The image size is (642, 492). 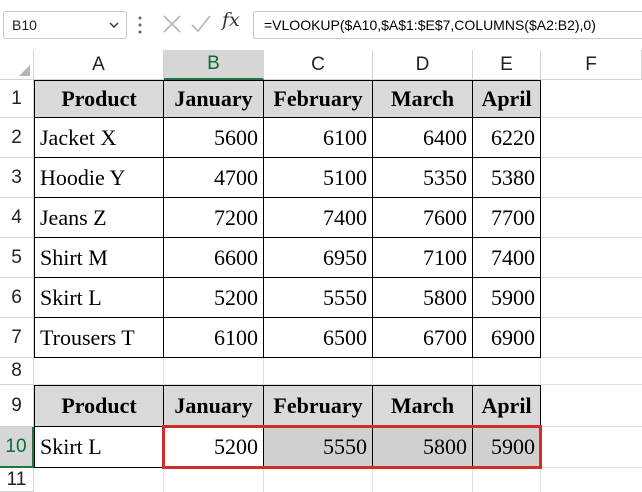 What do you see at coordinates (17, 178) in the screenshot?
I see `row-header-3: 3` at bounding box center [17, 178].